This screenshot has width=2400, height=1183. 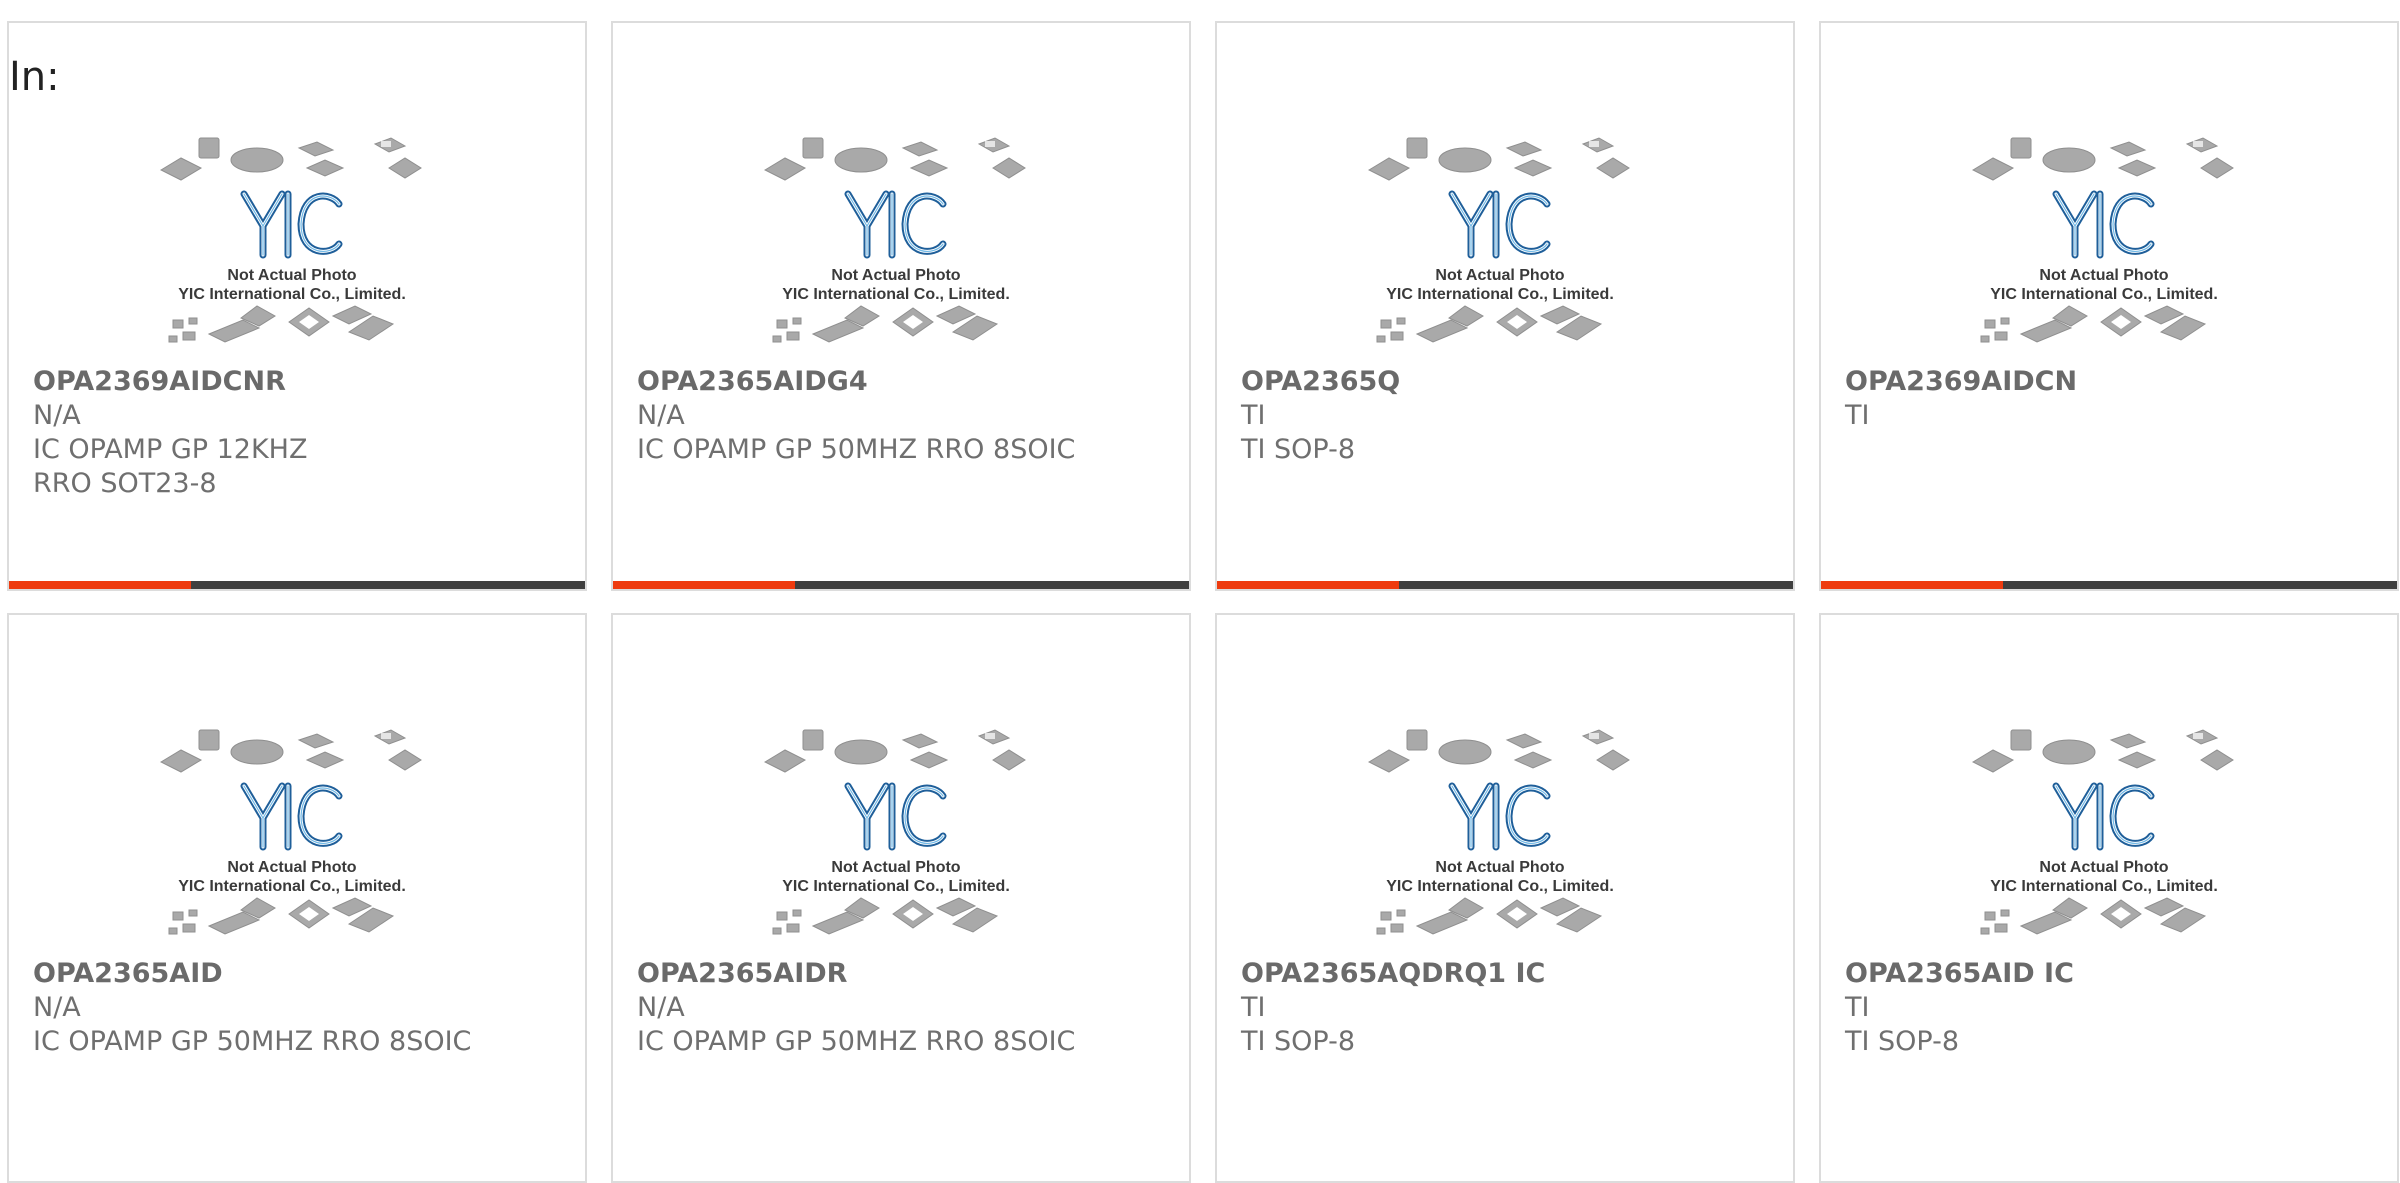 I want to click on filter-label: In:, so click(x=34, y=77).